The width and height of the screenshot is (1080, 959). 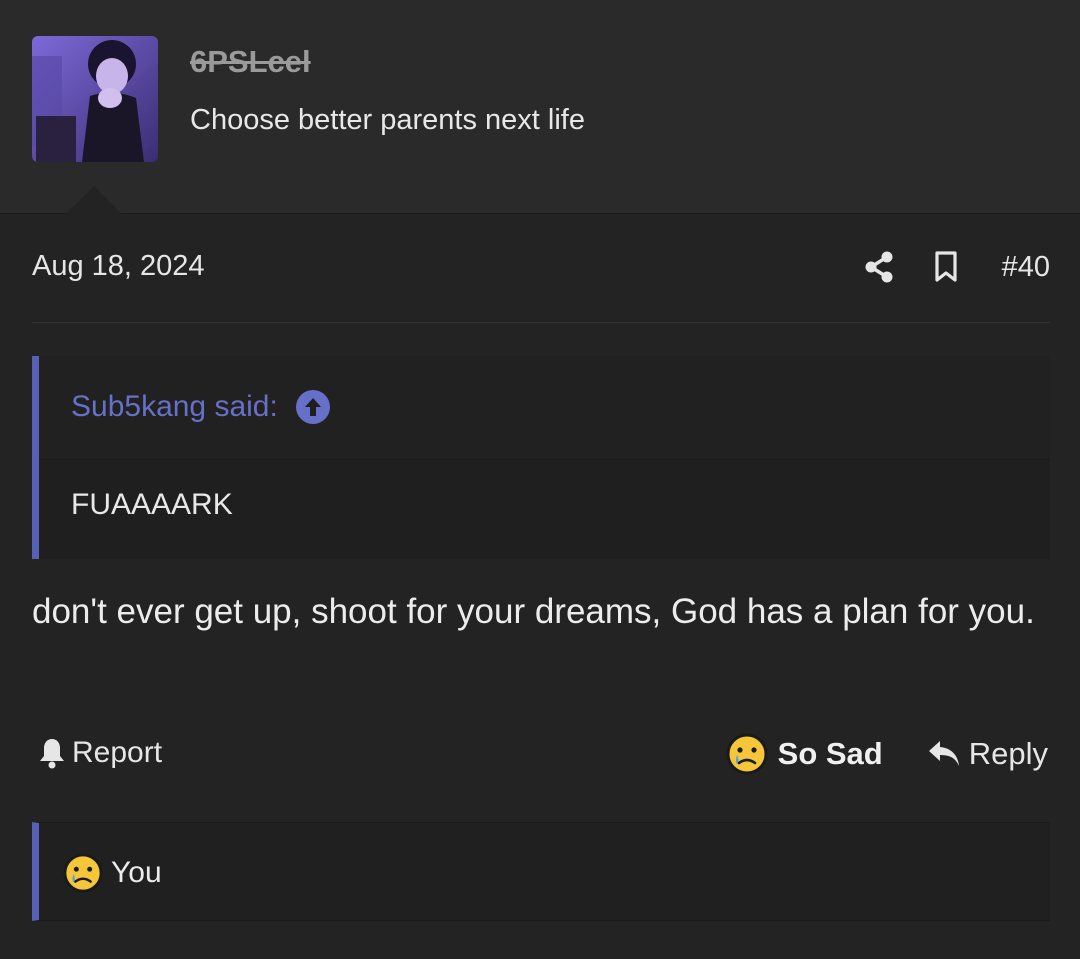 What do you see at coordinates (387, 120) in the screenshot?
I see `user-title: Choose better parents next life` at bounding box center [387, 120].